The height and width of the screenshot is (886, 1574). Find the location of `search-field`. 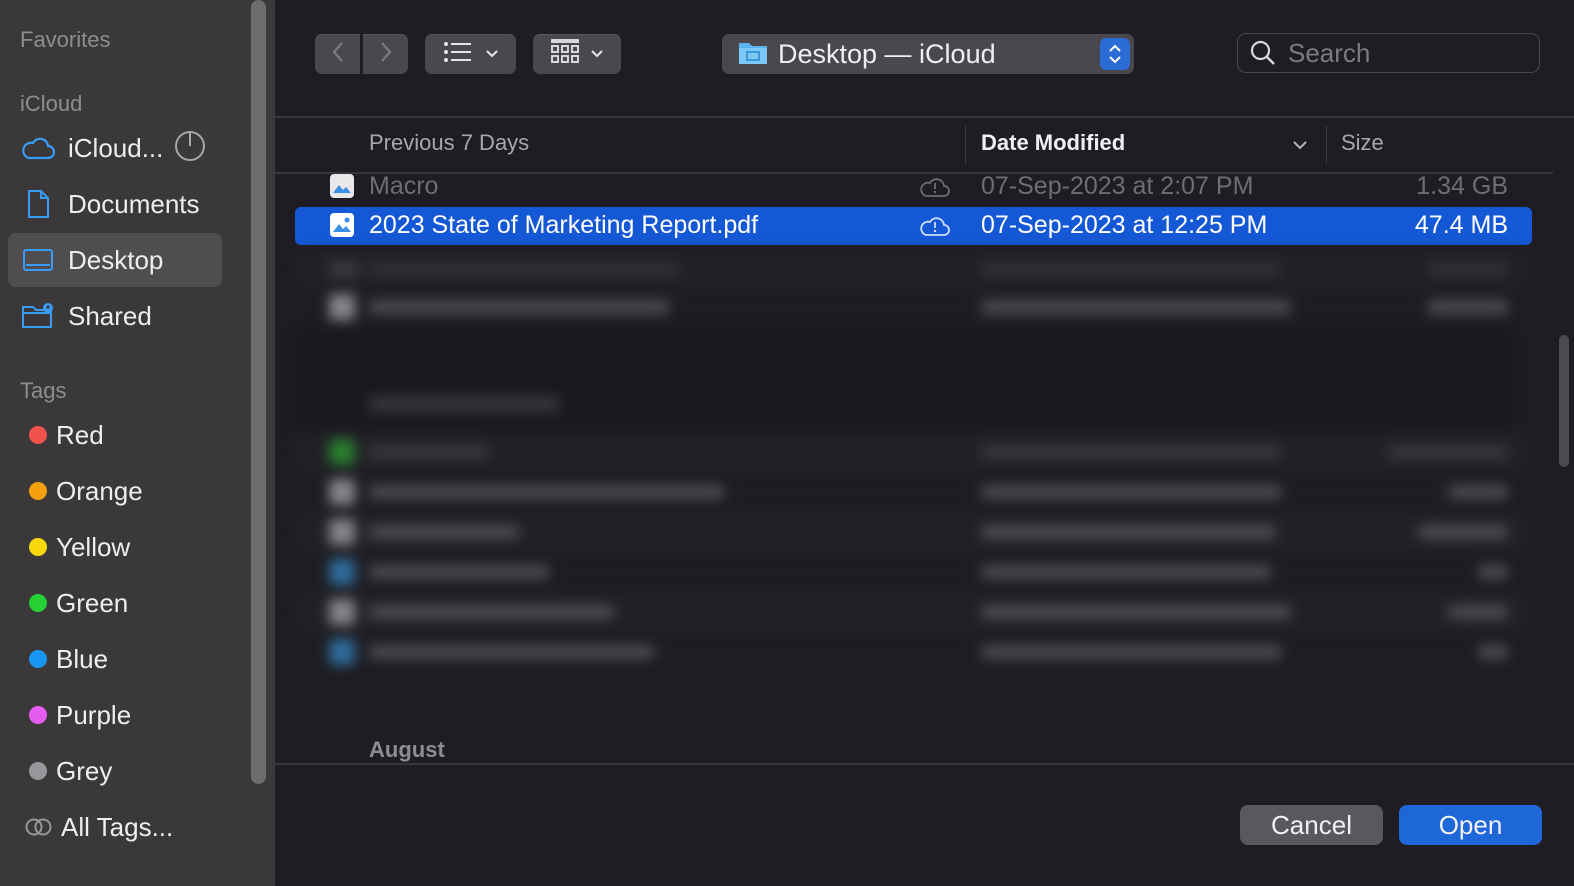

search-field is located at coordinates (1388, 53).